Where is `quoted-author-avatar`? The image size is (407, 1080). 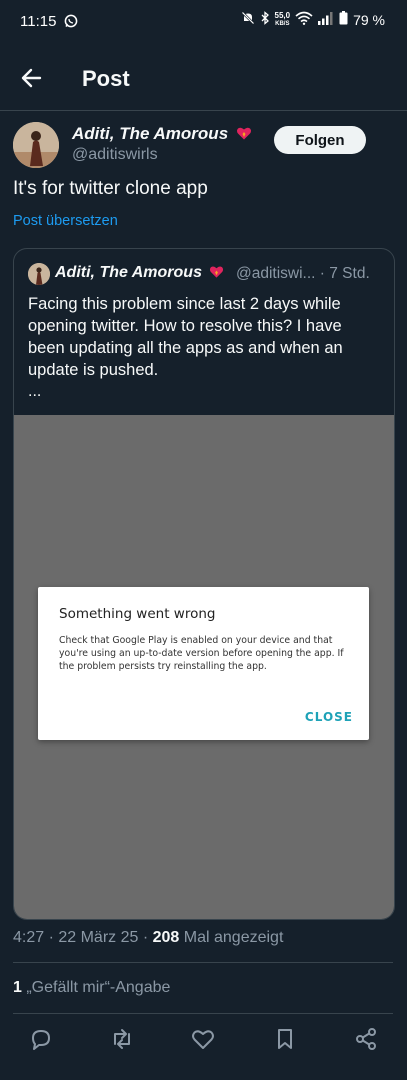 quoted-author-avatar is located at coordinates (39, 274).